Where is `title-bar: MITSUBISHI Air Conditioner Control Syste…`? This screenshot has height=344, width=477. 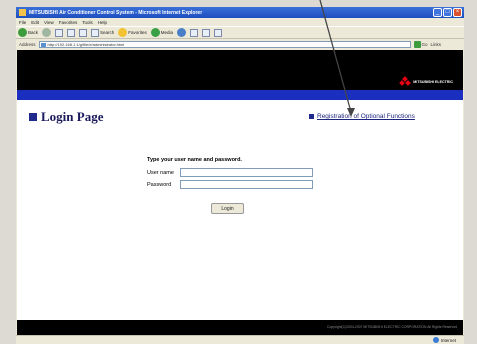 title-bar: MITSUBISHI Air Conditioner Control Syste… is located at coordinates (240, 12).